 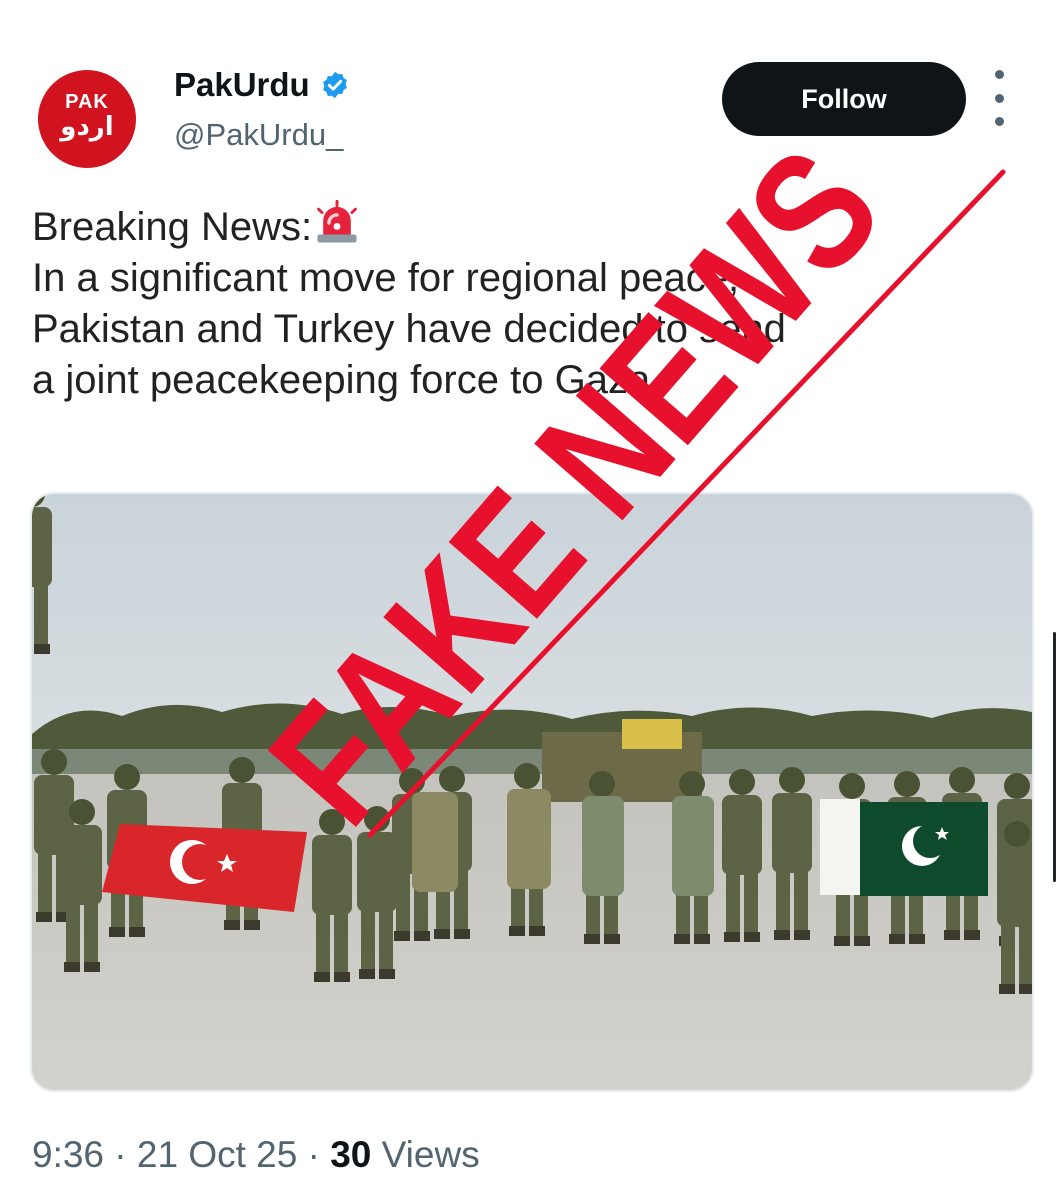 What do you see at coordinates (68, 1154) in the screenshot?
I see `tweet-time: 9:36` at bounding box center [68, 1154].